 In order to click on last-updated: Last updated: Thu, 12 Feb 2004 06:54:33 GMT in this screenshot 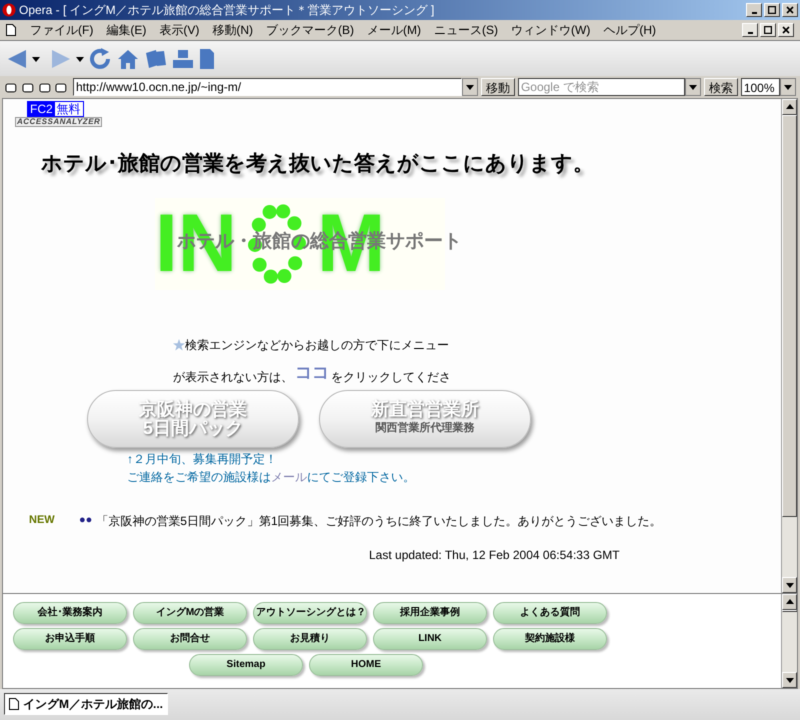, I will do `click(495, 555)`.